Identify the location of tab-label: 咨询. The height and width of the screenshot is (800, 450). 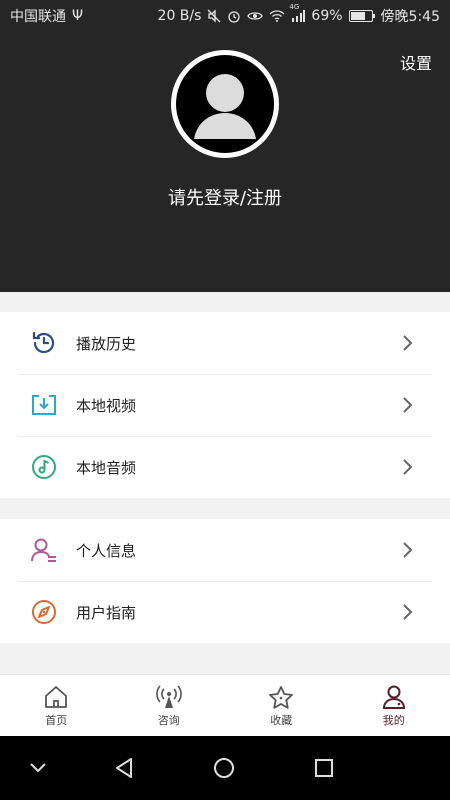
(168, 720).